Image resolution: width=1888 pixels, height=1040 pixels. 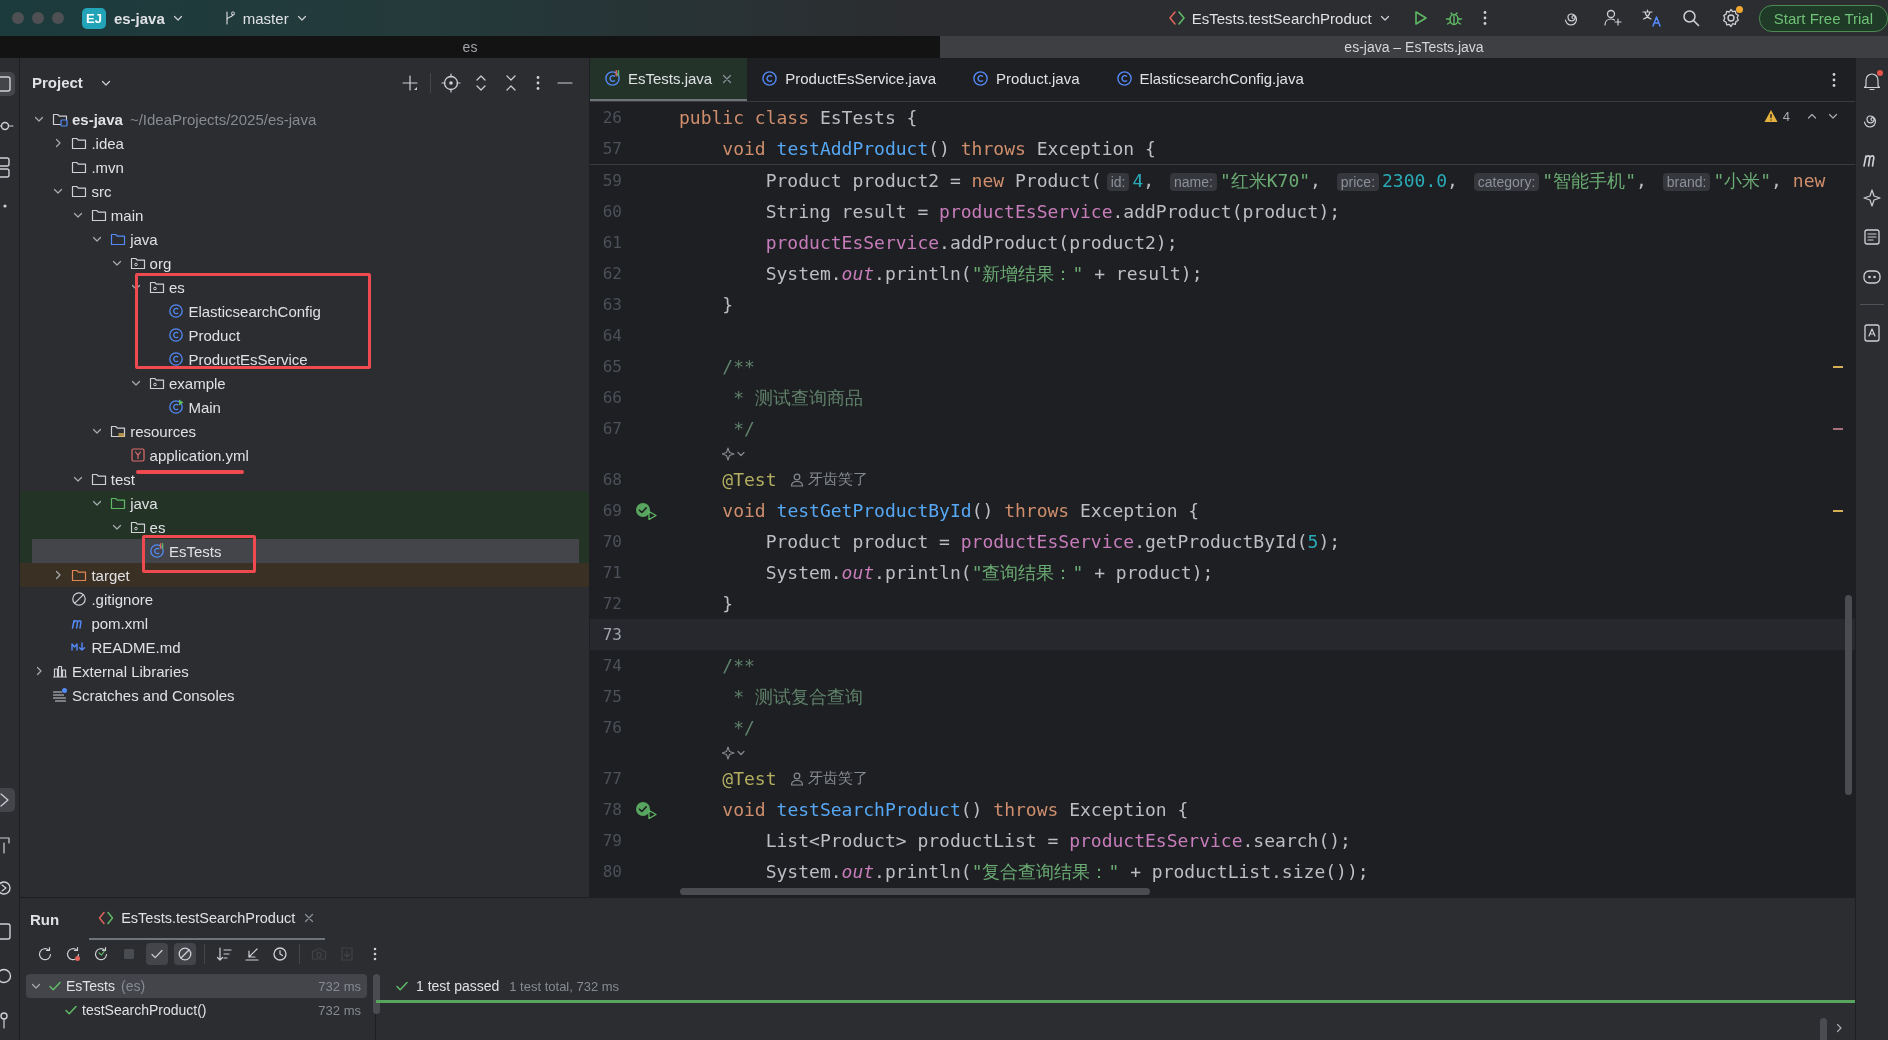 I want to click on code-line: Product product = productEsService.getProductById(5);, so click(x=1052, y=541).